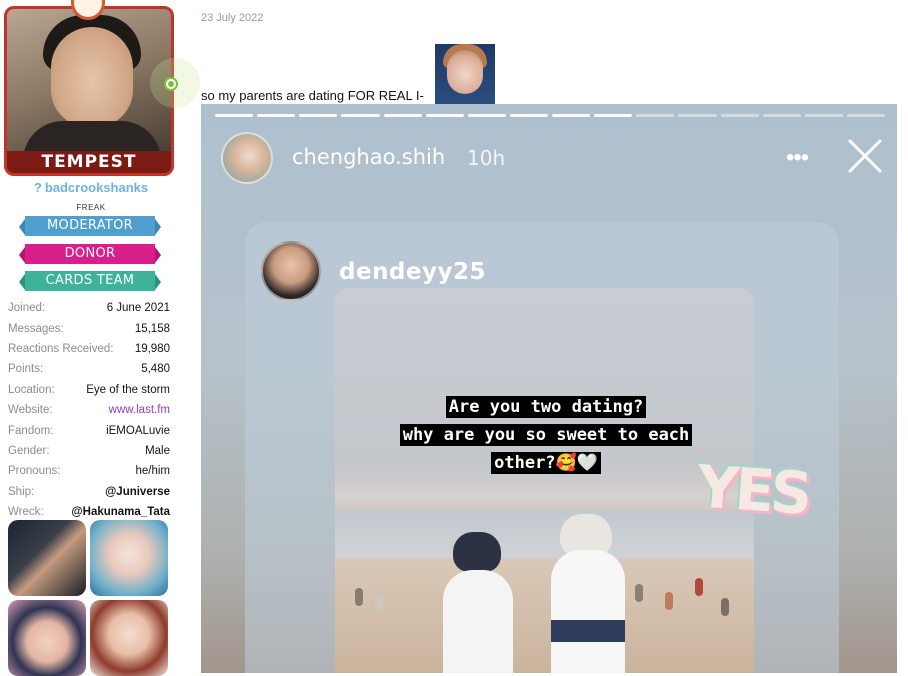 The width and height of the screenshot is (908, 676). I want to click on stat-joined: Joined: 6 June 2021, so click(89, 308).